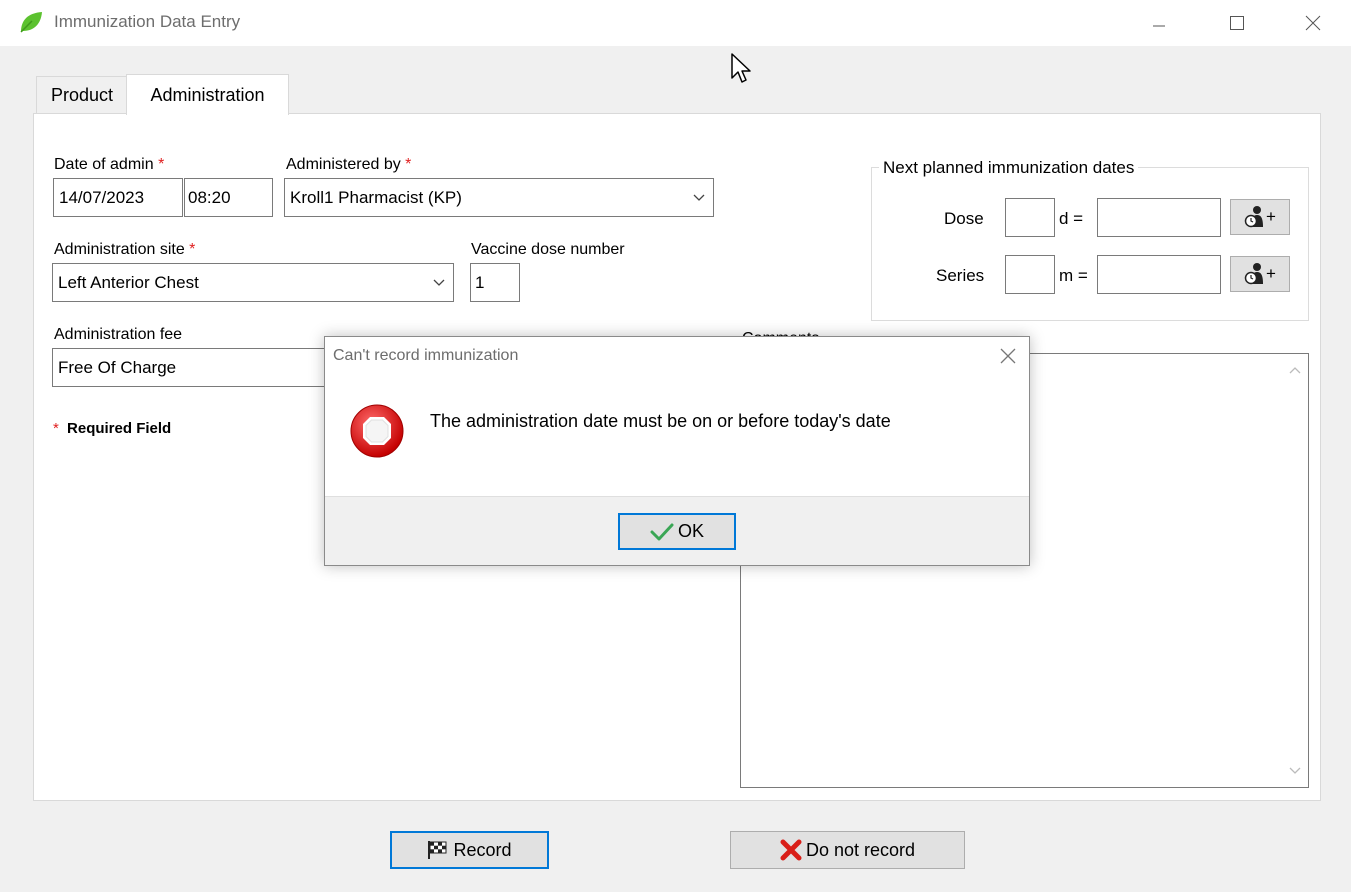 The image size is (1351, 892). I want to click on time-input: 08:20, so click(228, 197).